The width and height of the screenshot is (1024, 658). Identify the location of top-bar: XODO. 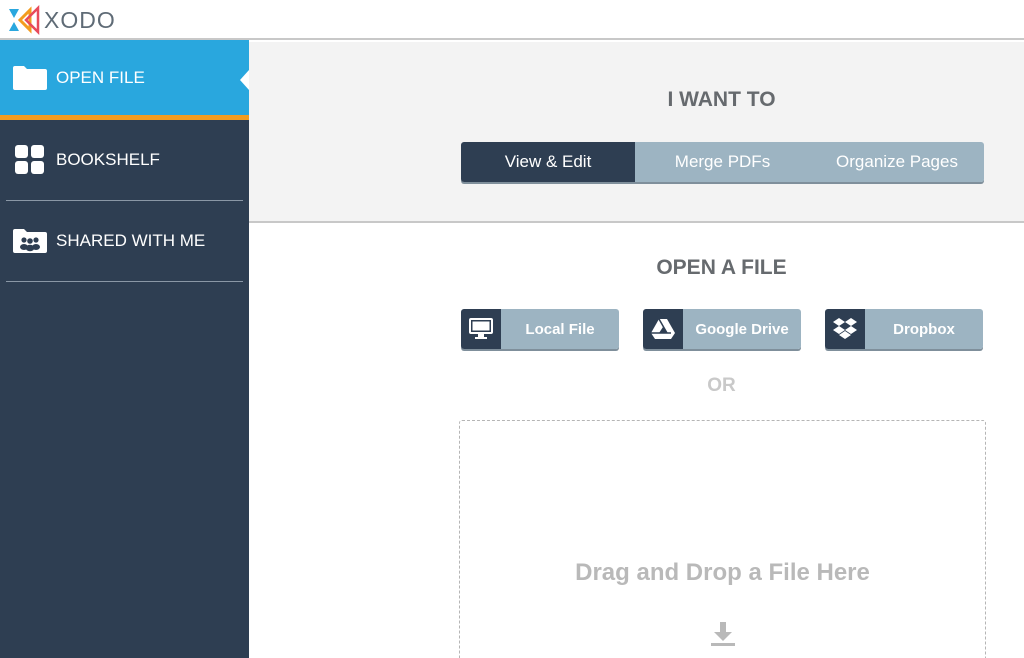
(512, 20).